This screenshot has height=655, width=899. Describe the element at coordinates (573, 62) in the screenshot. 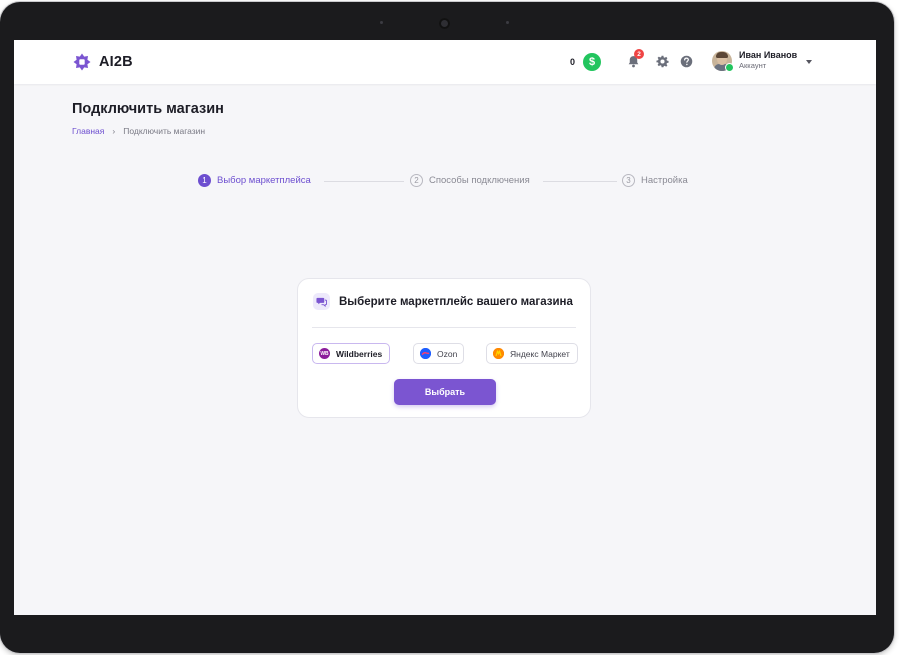

I see `balance-value: 0` at that location.